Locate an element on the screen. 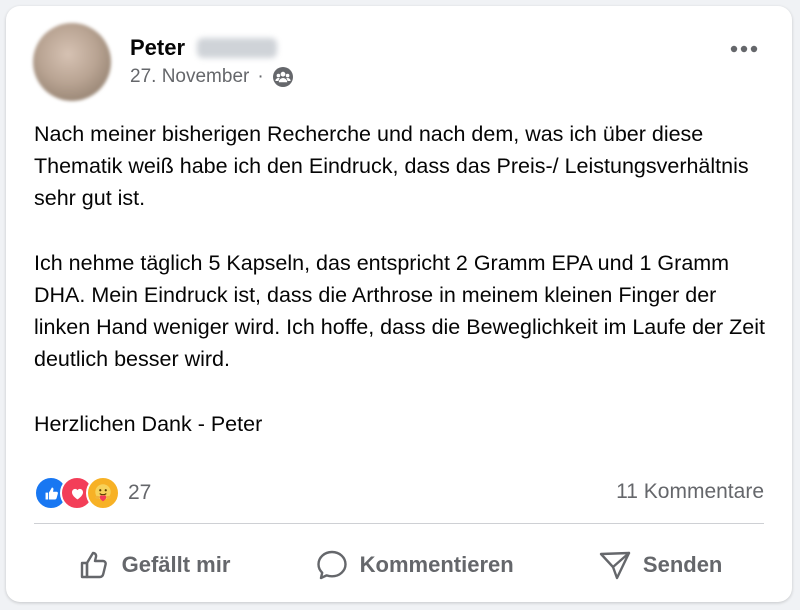  avatar is located at coordinates (72, 62).